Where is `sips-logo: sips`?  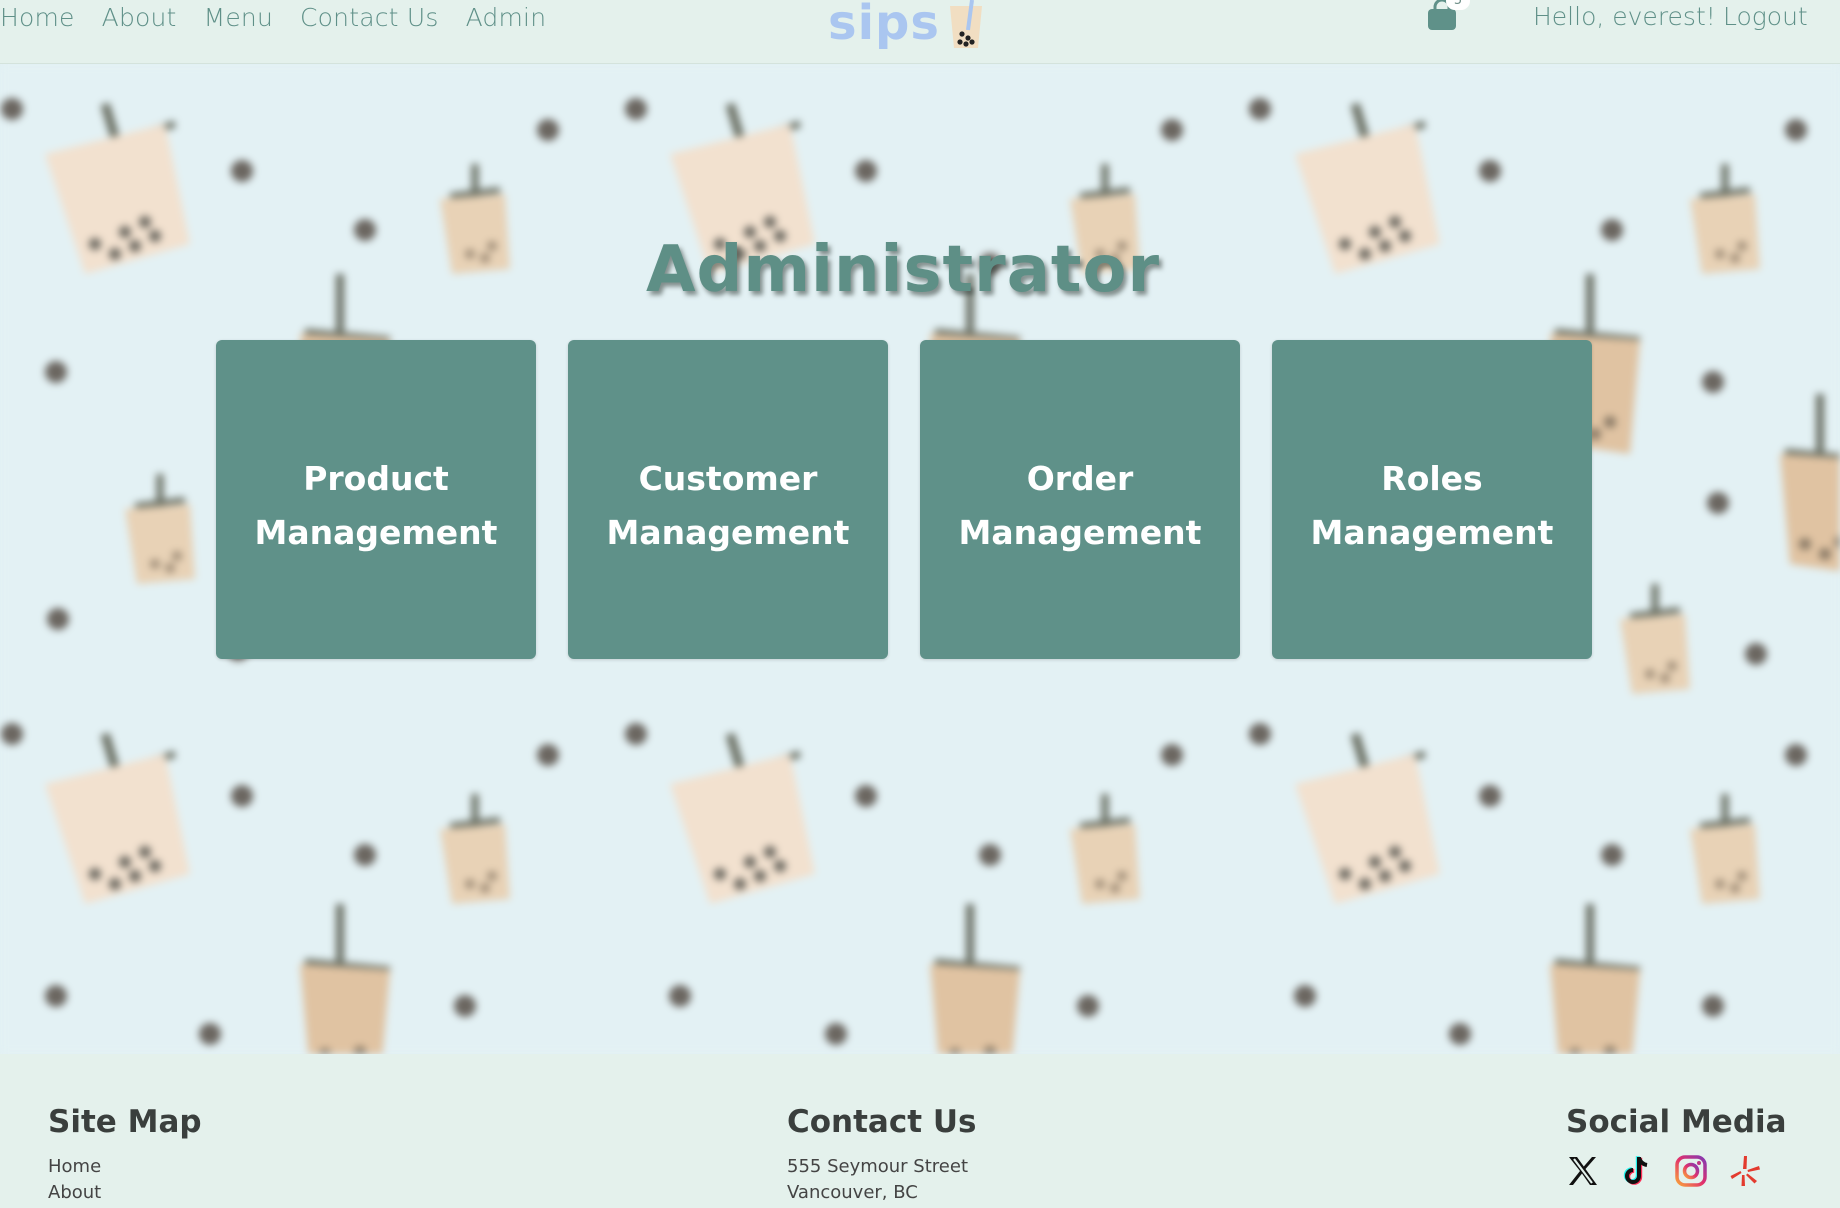 sips-logo: sips is located at coordinates (907, 28).